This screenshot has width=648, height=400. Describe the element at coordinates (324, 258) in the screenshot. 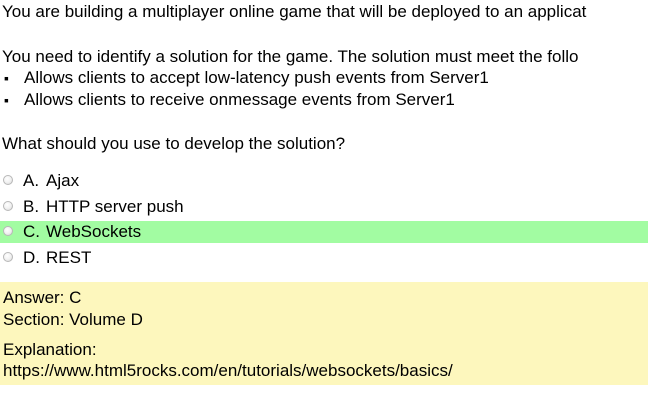

I see `option-d: D. REST` at that location.